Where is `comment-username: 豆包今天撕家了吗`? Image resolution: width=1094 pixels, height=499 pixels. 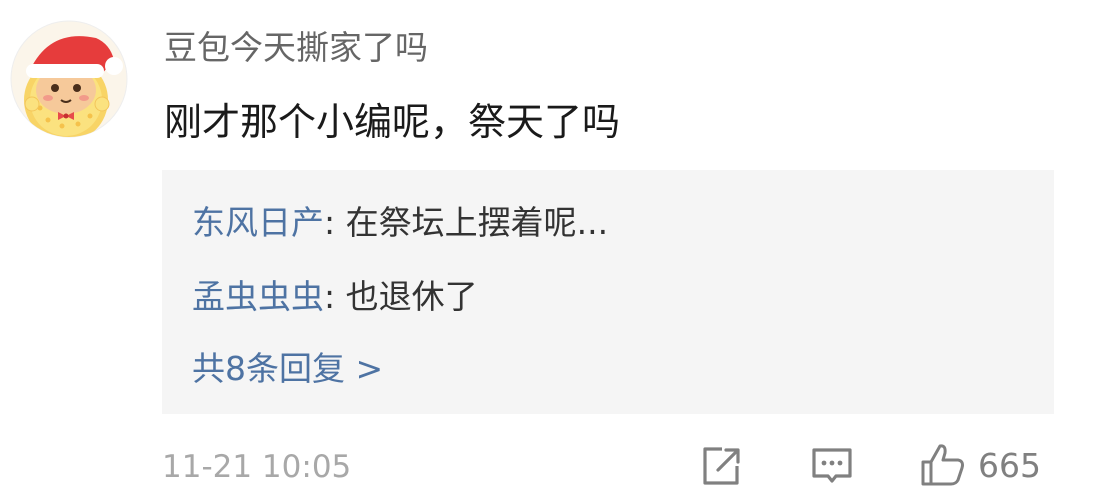 comment-username: 豆包今天撕家了吗 is located at coordinates (296, 48).